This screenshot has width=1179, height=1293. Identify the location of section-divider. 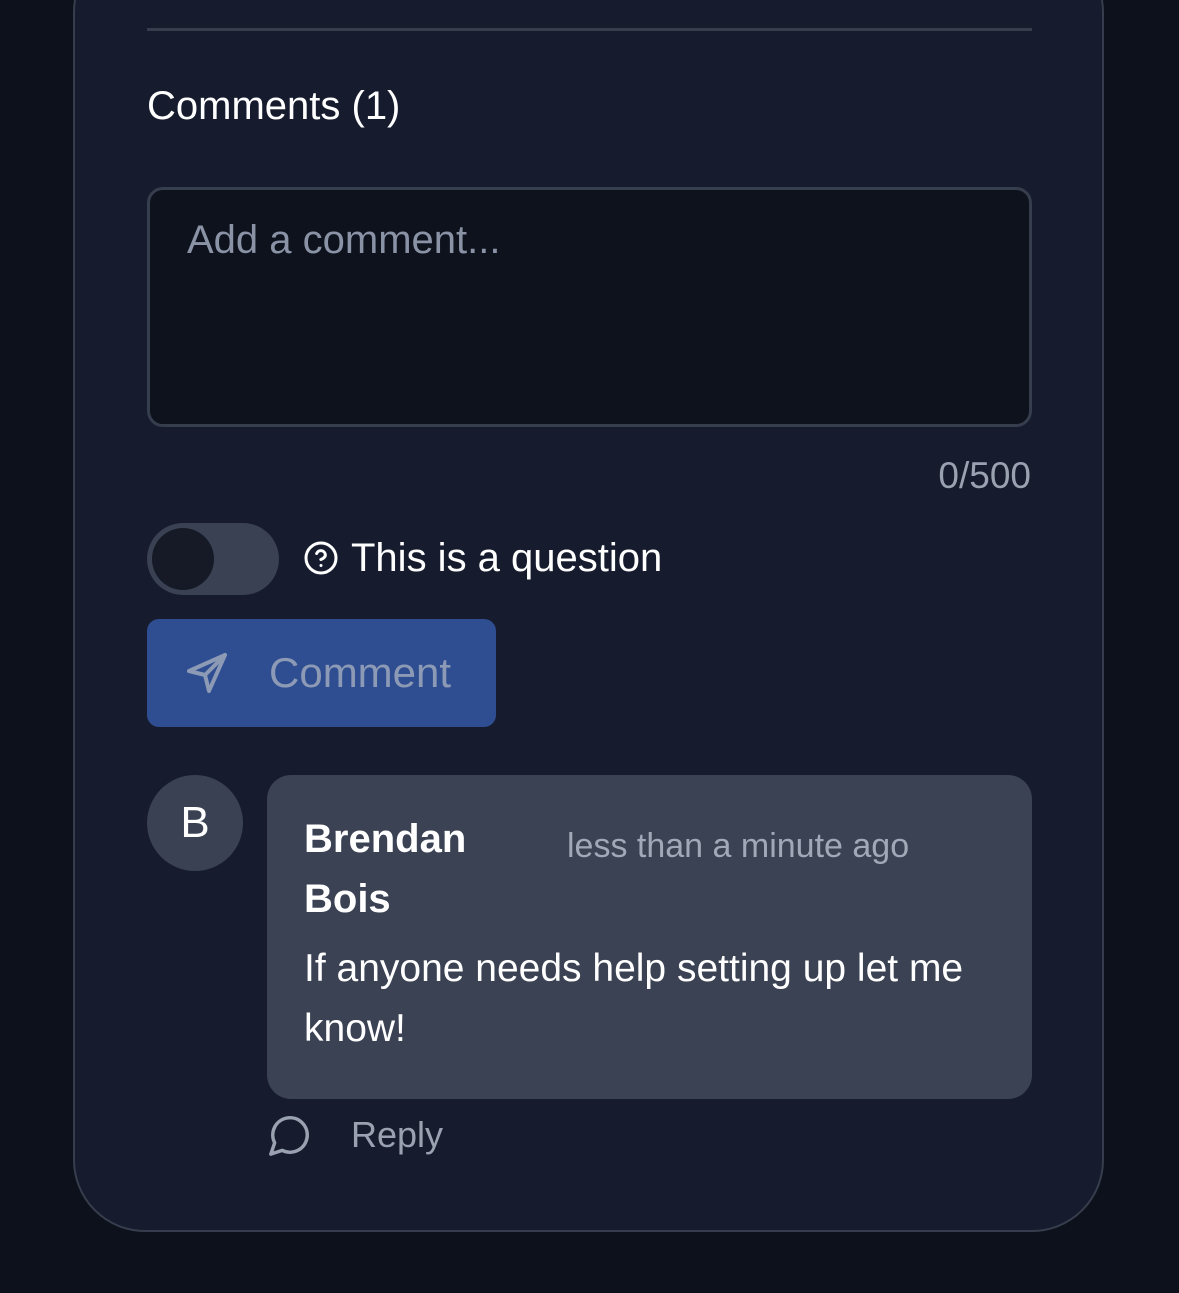
(589, 29).